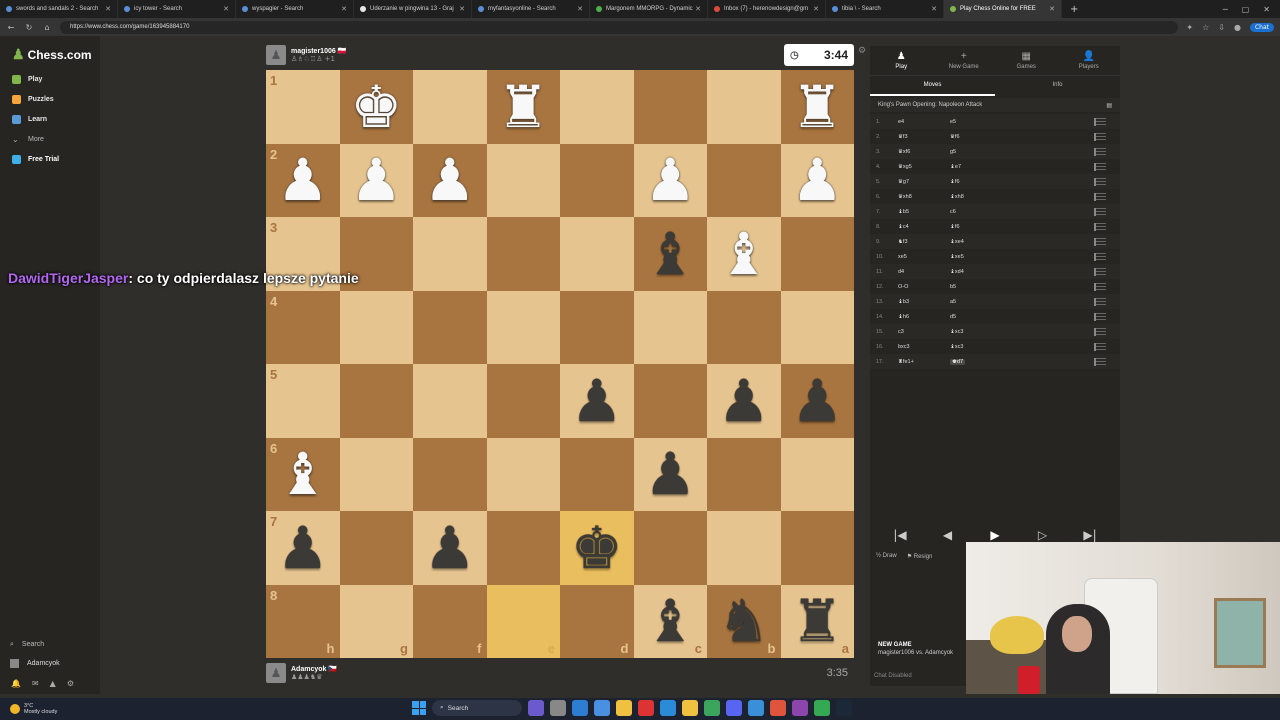 This screenshot has width=1280, height=720. I want to click on square-a8: a ♜, so click(817, 621).